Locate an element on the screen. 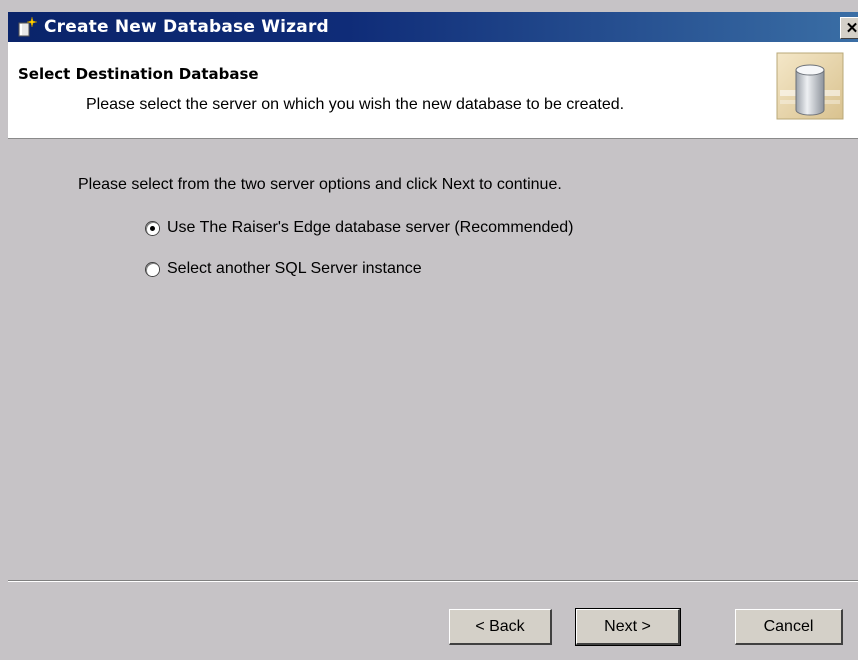  option-other-sql-instance: Select another SQL Server instance is located at coordinates (284, 269).